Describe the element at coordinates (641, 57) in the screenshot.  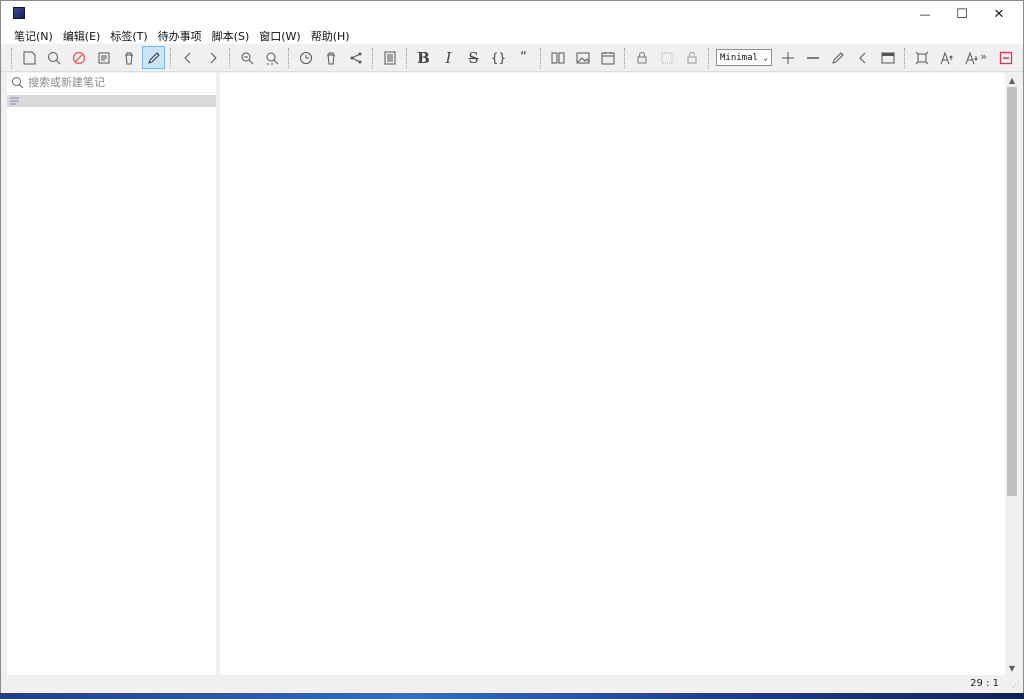
I see `lock-icon` at that location.